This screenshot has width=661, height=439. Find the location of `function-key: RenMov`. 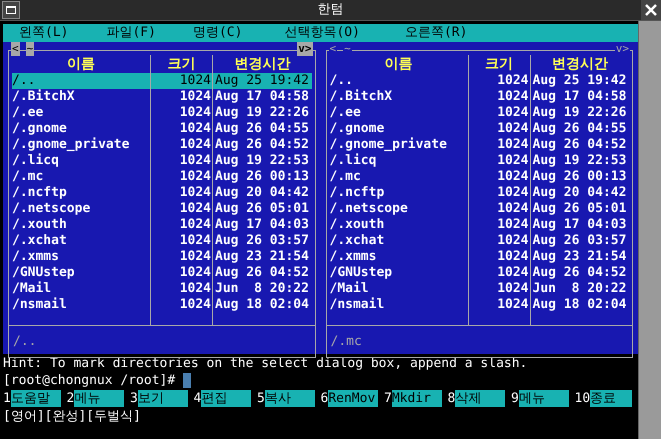

function-key: RenMov is located at coordinates (353, 398).